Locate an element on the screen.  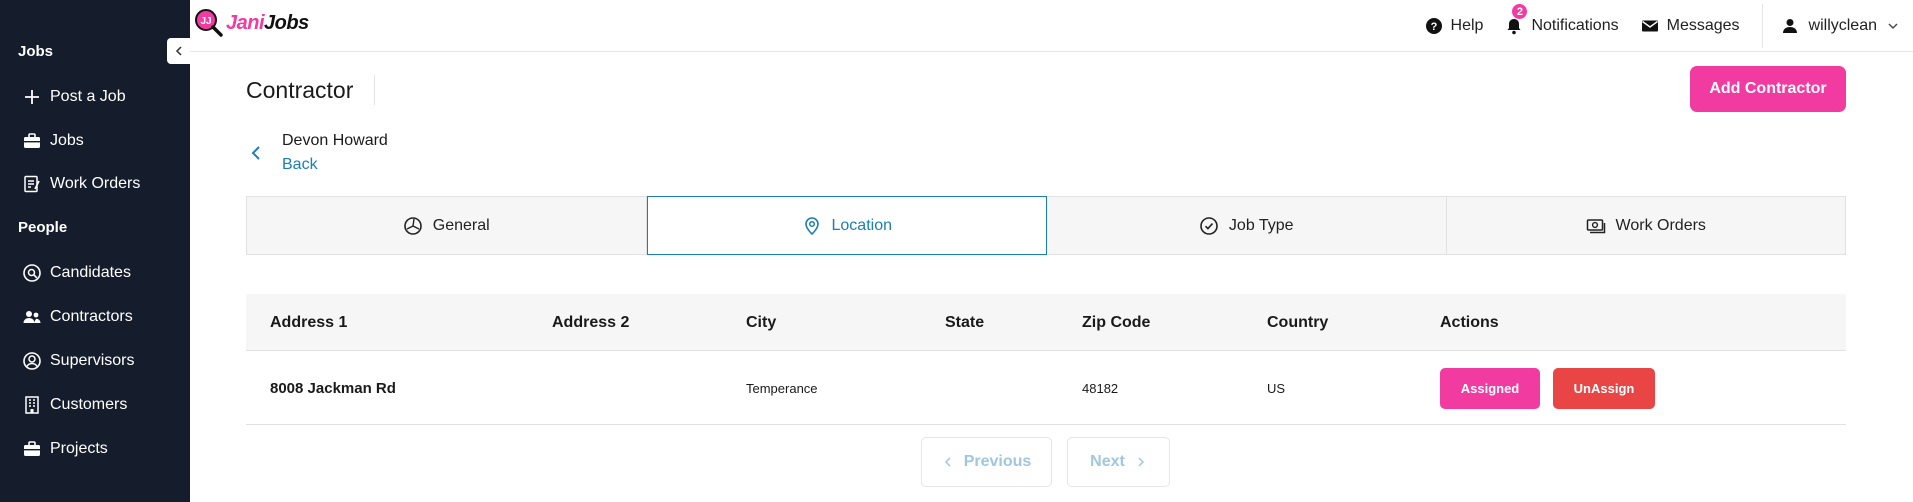
column-header-country: Country is located at coordinates (1298, 322).